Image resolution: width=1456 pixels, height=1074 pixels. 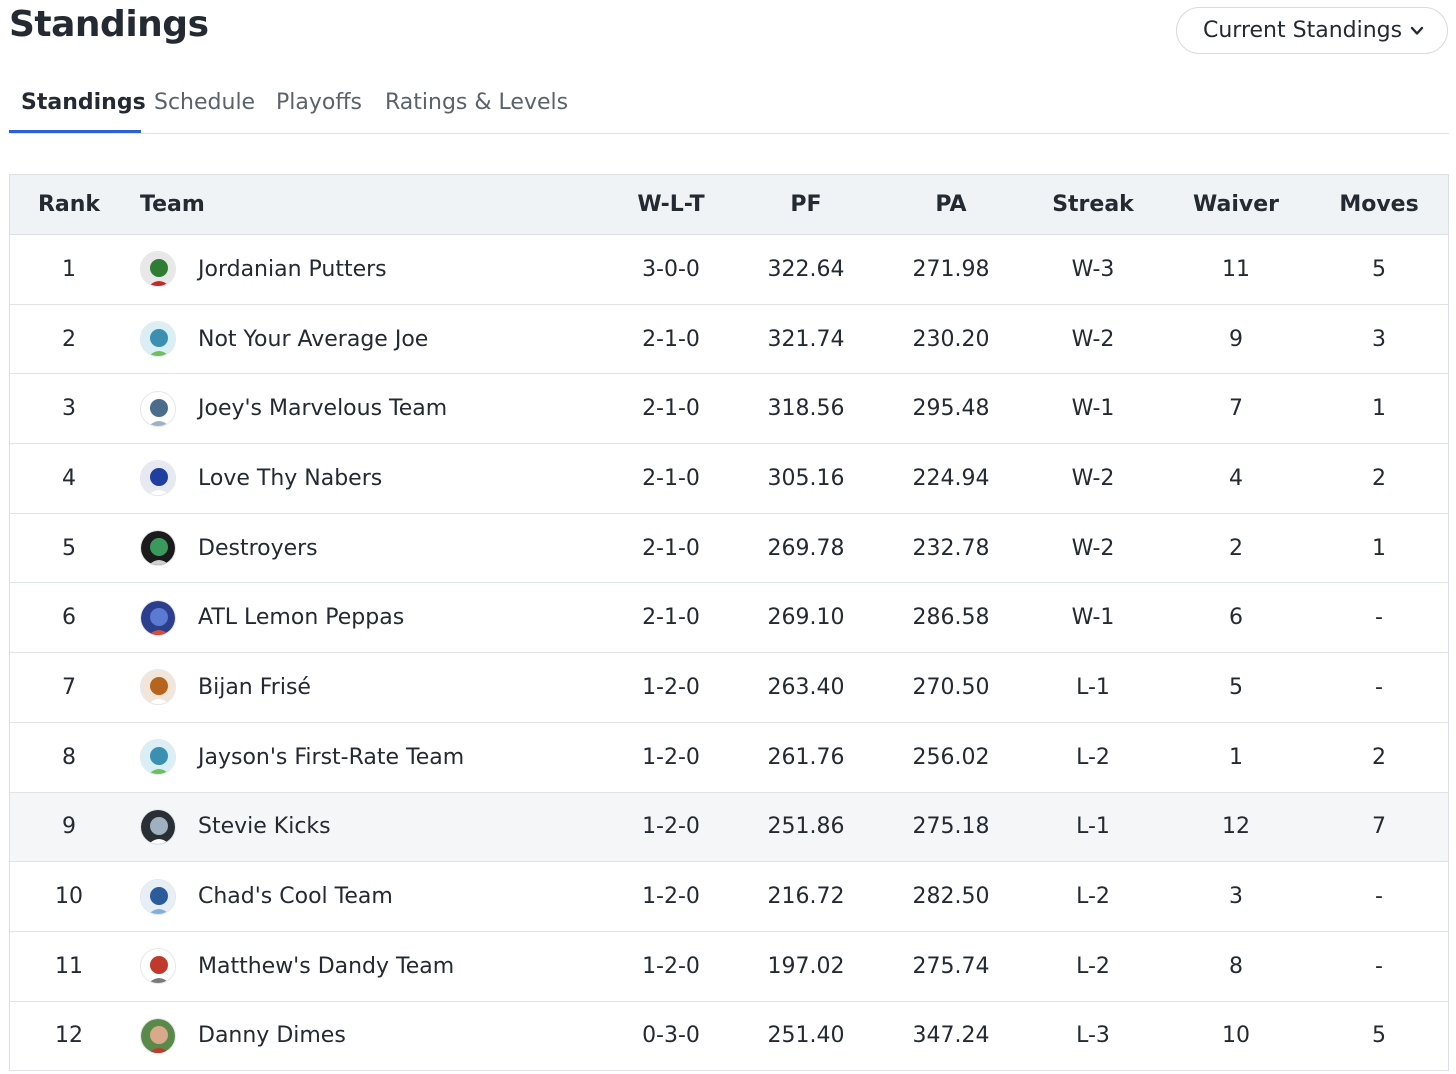 I want to click on streak-cell: W-2, so click(x=1093, y=548).